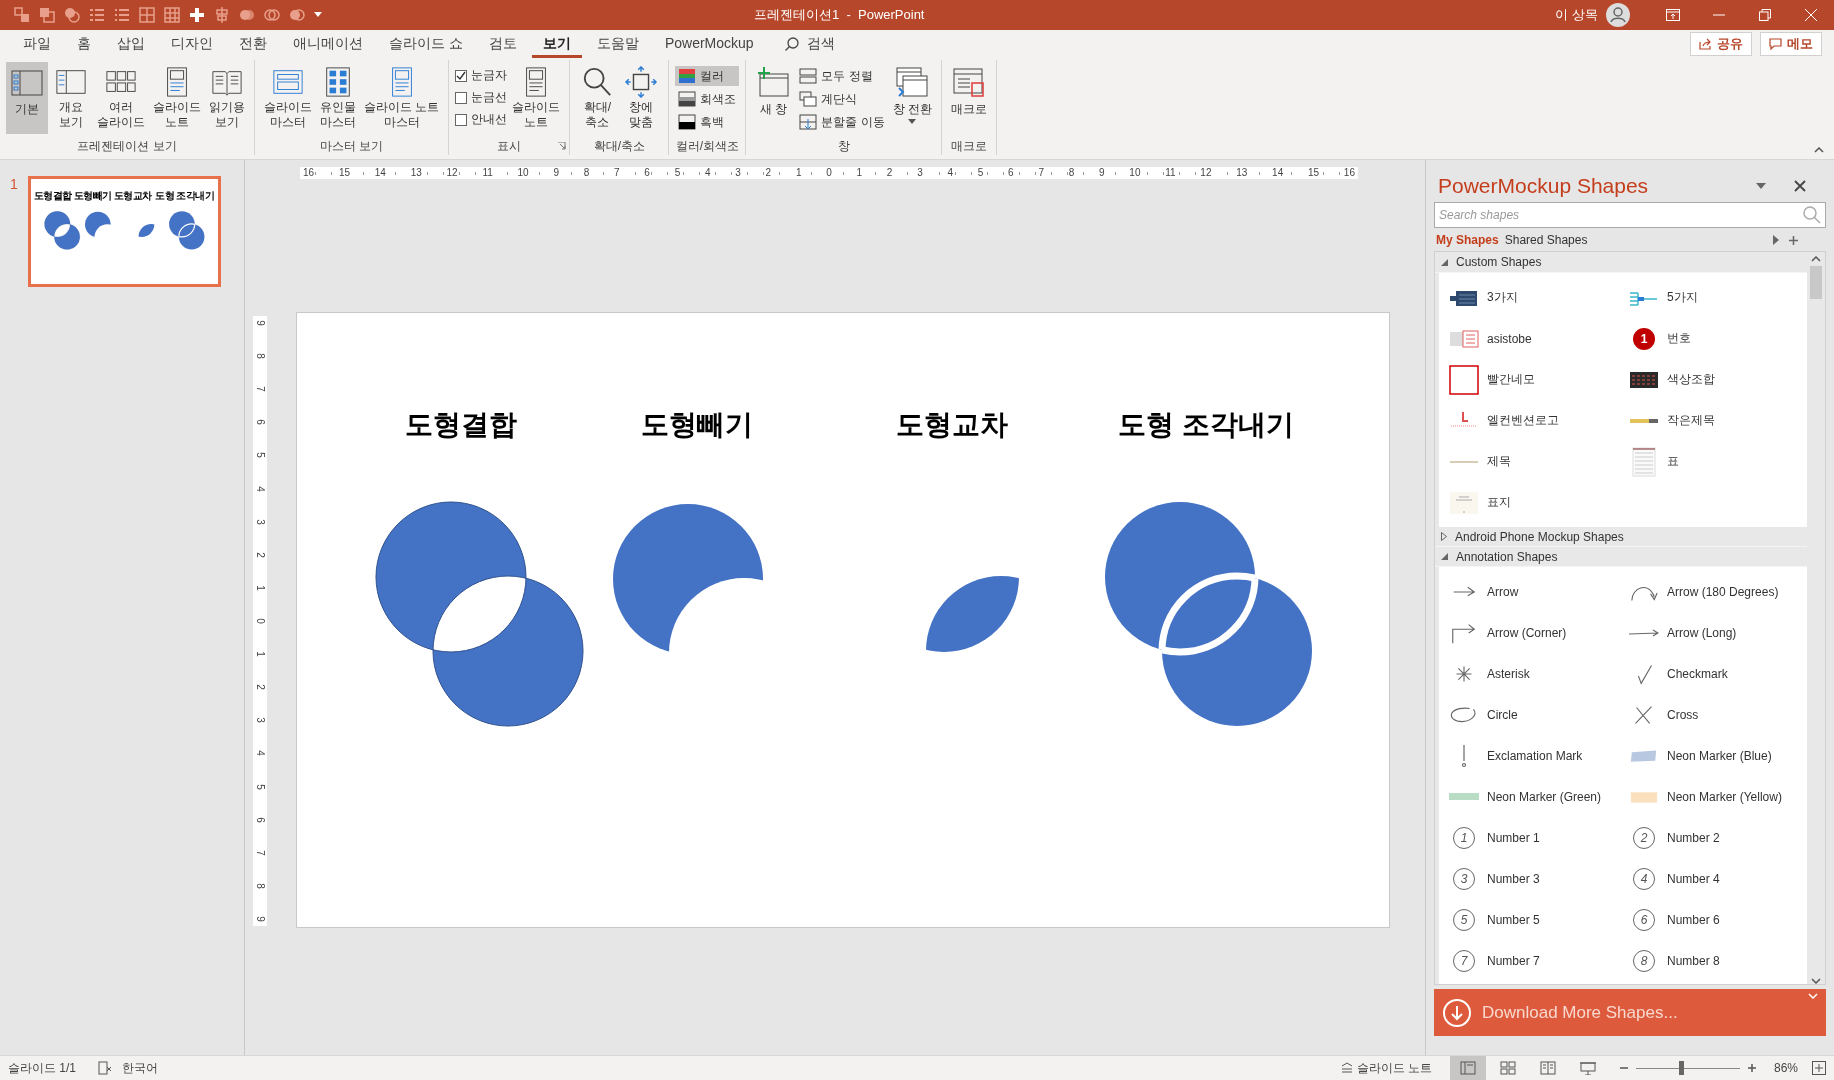 The height and width of the screenshot is (1080, 1834). I want to click on shape-item: 5가지, so click(1715, 297).